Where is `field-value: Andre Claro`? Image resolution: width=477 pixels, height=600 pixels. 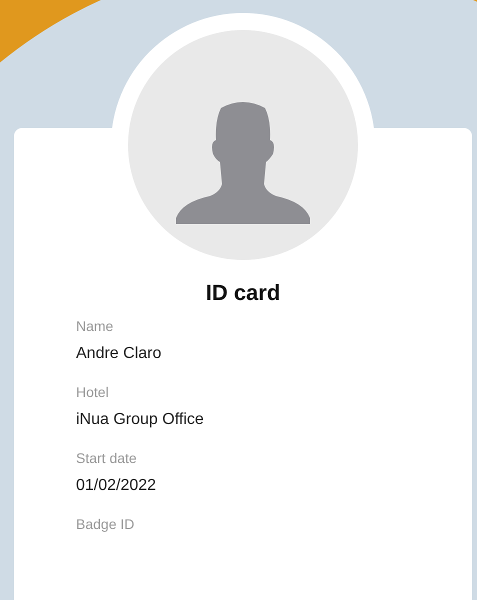
field-value: Andre Claro is located at coordinates (119, 353).